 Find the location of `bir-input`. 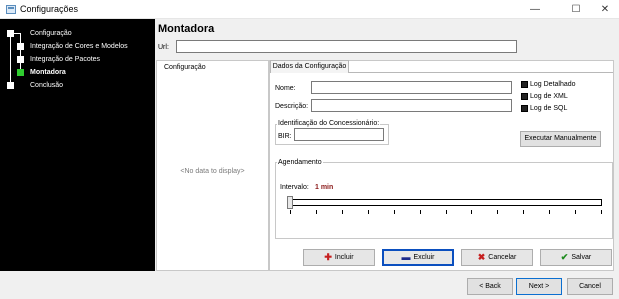

bir-input is located at coordinates (339, 134).